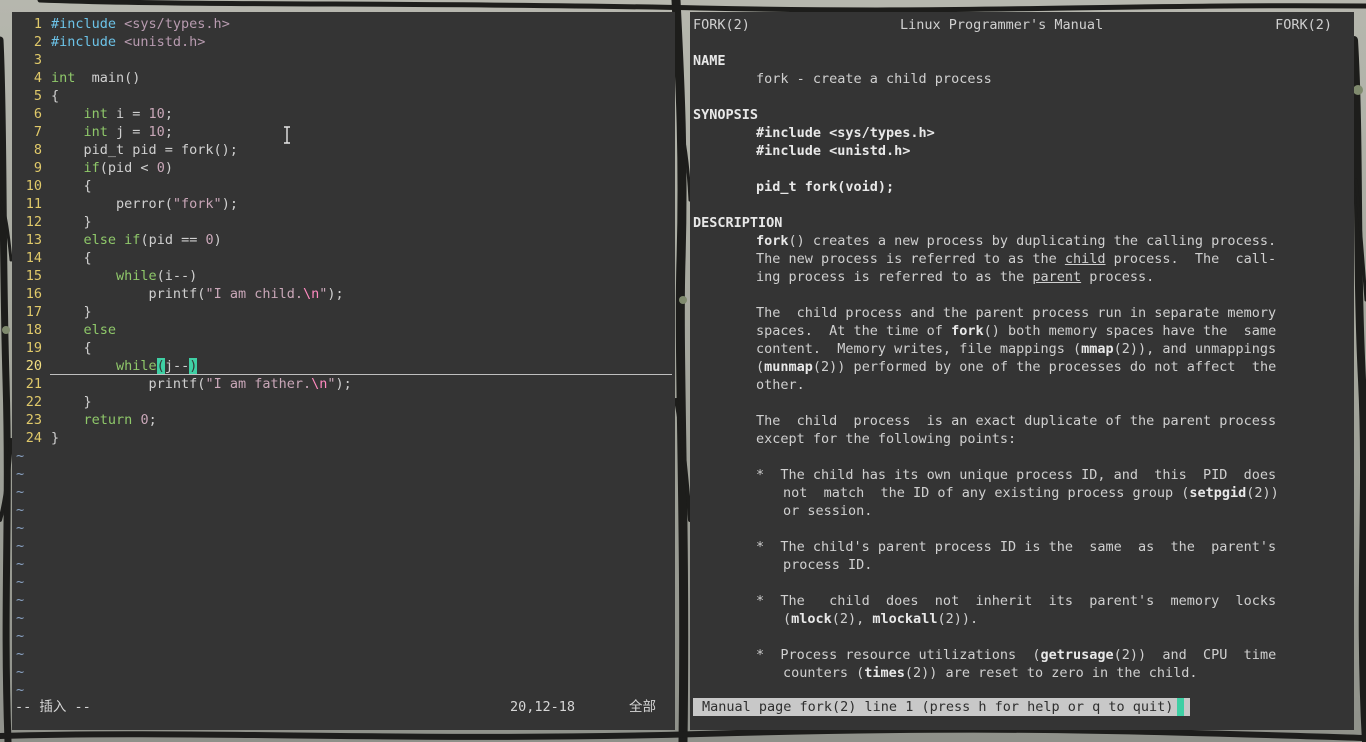  What do you see at coordinates (343, 78) in the screenshot?
I see `code-line: 4 int main()` at bounding box center [343, 78].